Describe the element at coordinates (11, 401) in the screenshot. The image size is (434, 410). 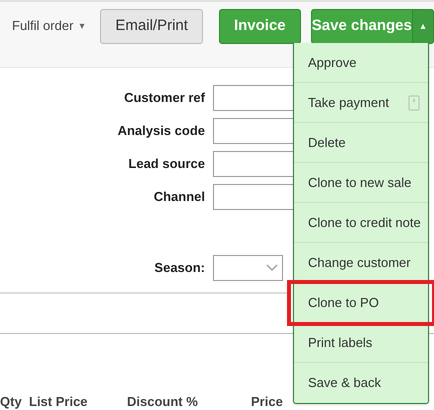
I see `column-header: Qty` at that location.